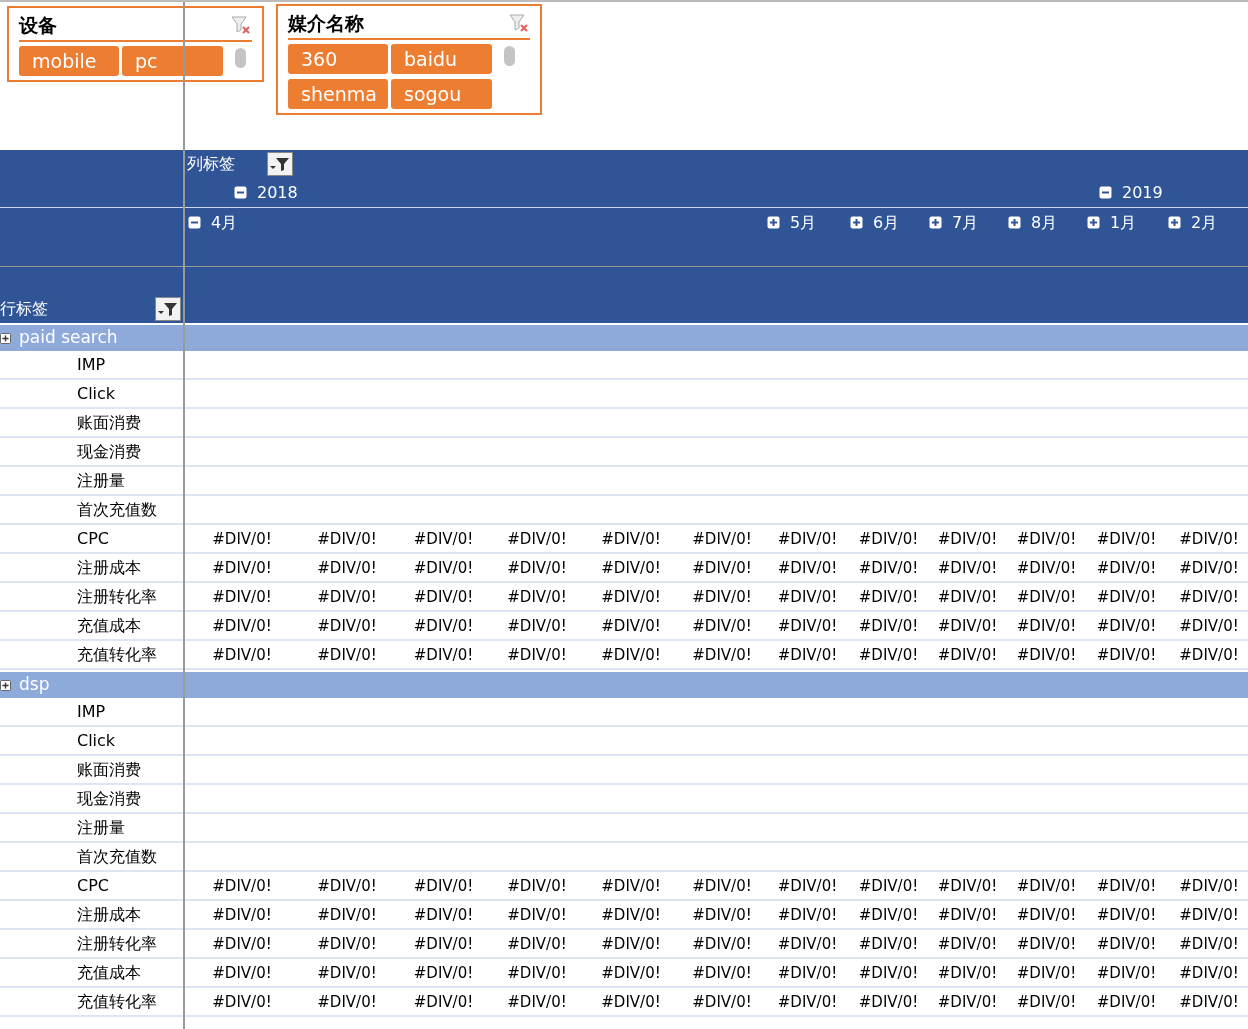 This screenshot has width=1248, height=1029. I want to click on month-header: 2月, so click(1204, 222).